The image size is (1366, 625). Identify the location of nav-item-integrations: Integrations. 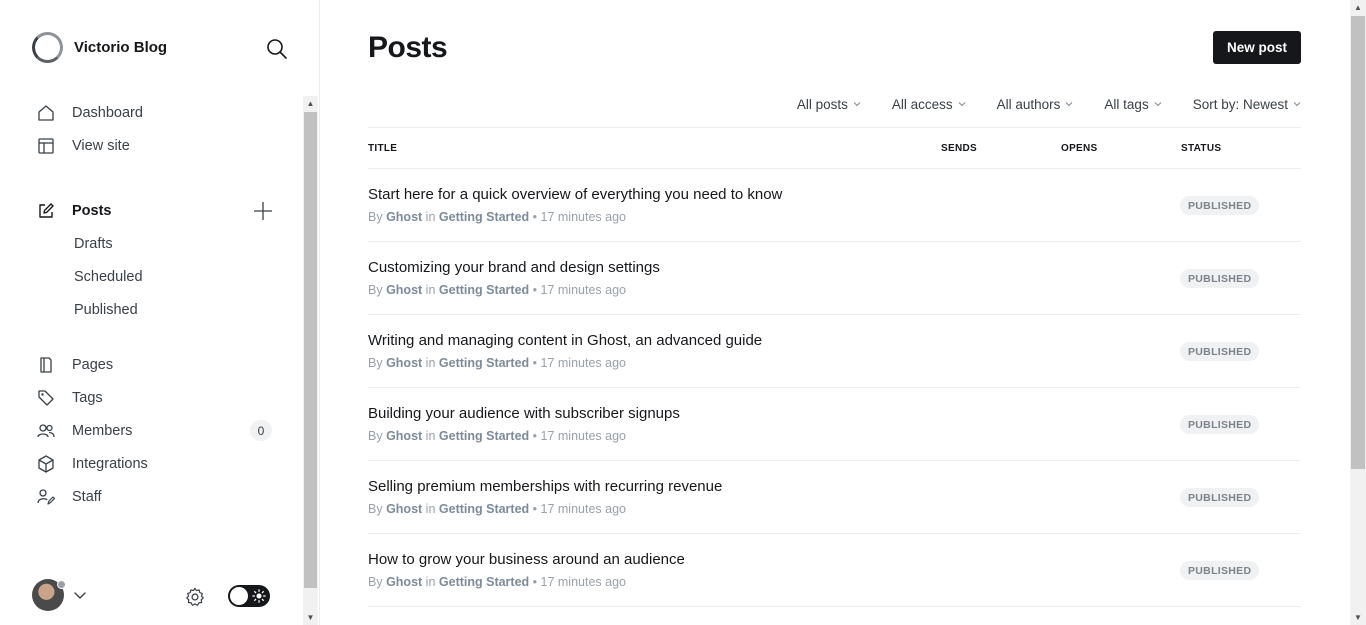
(156, 463).